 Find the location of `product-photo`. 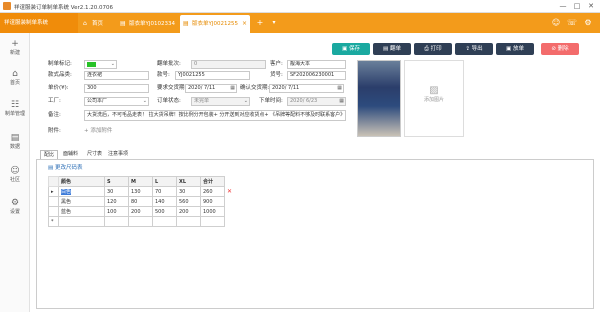

product-photo is located at coordinates (379, 98).